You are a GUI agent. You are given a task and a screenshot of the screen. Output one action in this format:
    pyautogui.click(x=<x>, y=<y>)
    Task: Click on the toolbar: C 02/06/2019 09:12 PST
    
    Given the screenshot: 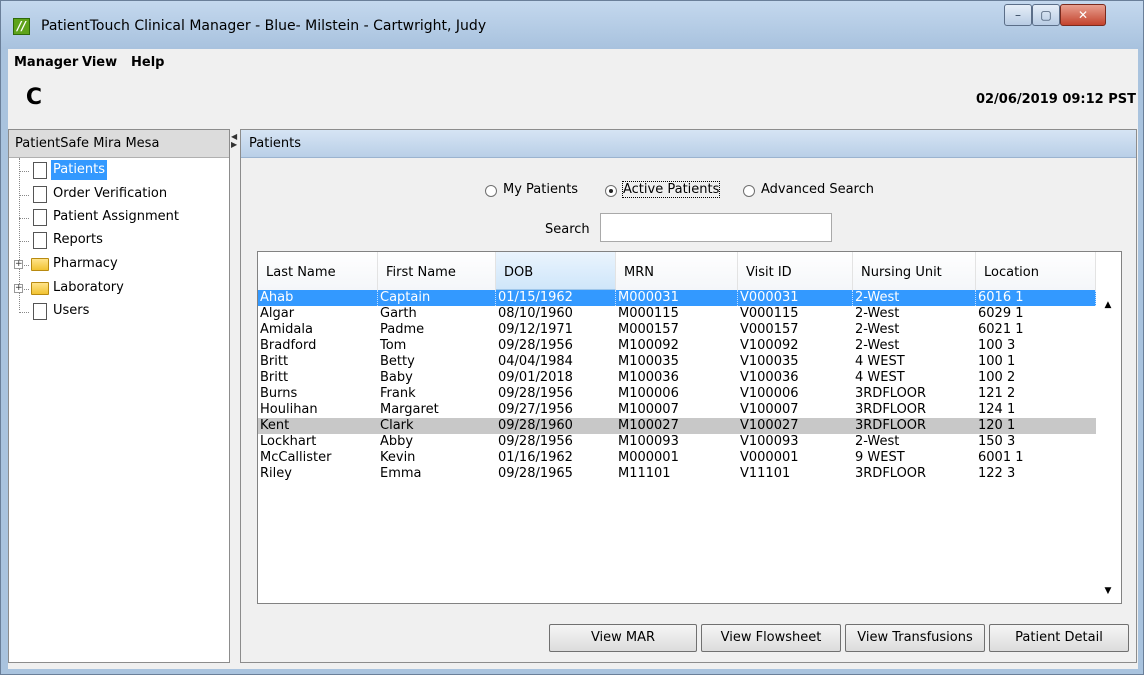 What is the action you would take?
    pyautogui.click(x=573, y=99)
    